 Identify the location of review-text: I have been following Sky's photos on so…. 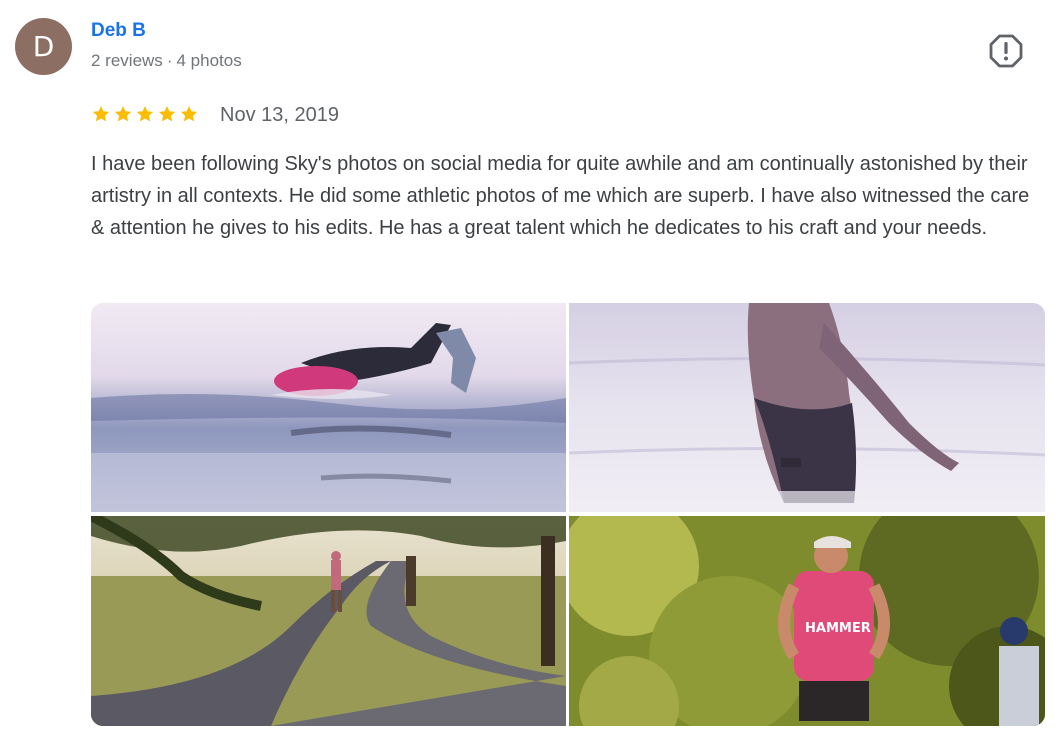
(560, 196).